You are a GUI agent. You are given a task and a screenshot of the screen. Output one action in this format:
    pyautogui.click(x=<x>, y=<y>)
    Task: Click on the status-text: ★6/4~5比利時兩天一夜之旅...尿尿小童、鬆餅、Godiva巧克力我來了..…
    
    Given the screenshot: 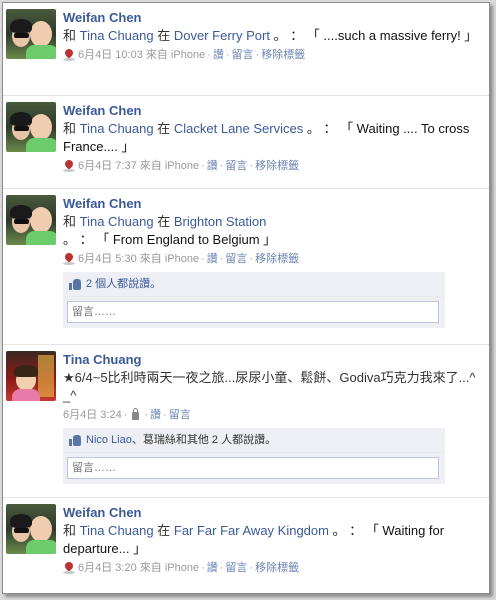 What is the action you would take?
    pyautogui.click(x=269, y=386)
    